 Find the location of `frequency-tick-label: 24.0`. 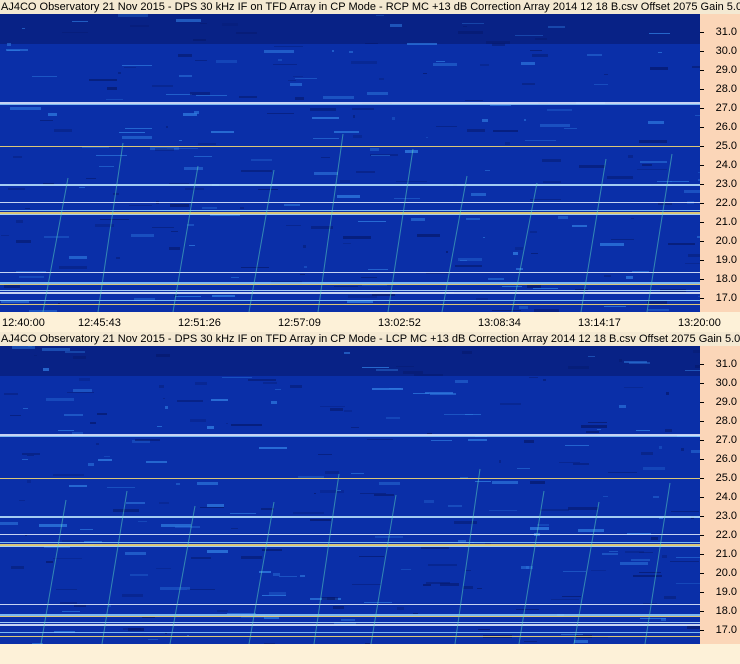

frequency-tick-label: 24.0 is located at coordinates (726, 165).